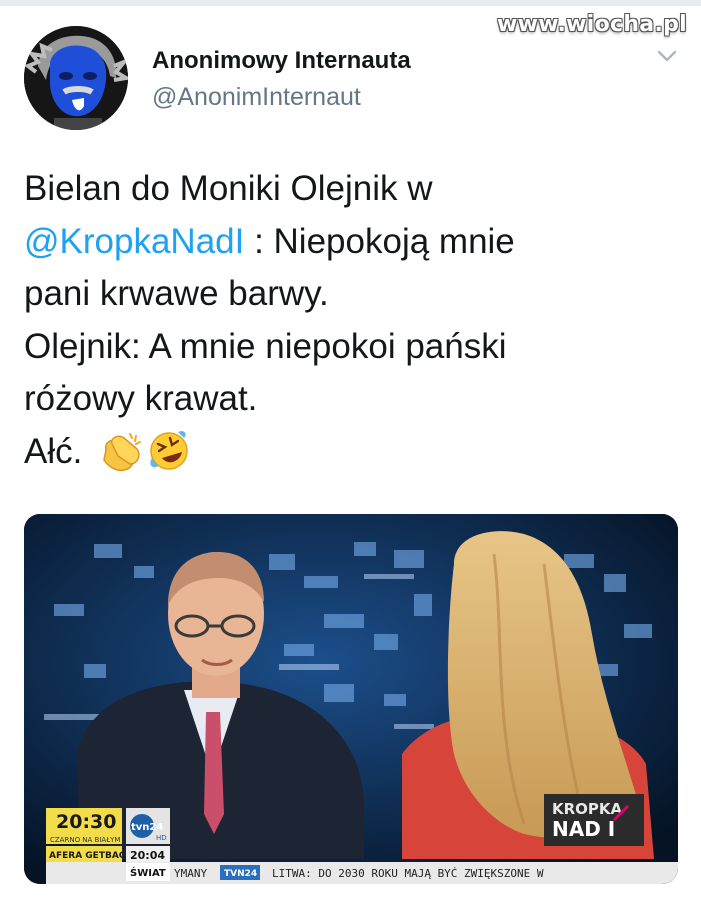 This screenshot has height=900, width=701. Describe the element at coordinates (281, 97) in the screenshot. I see `author-handle: @AnonimInternaut` at that location.